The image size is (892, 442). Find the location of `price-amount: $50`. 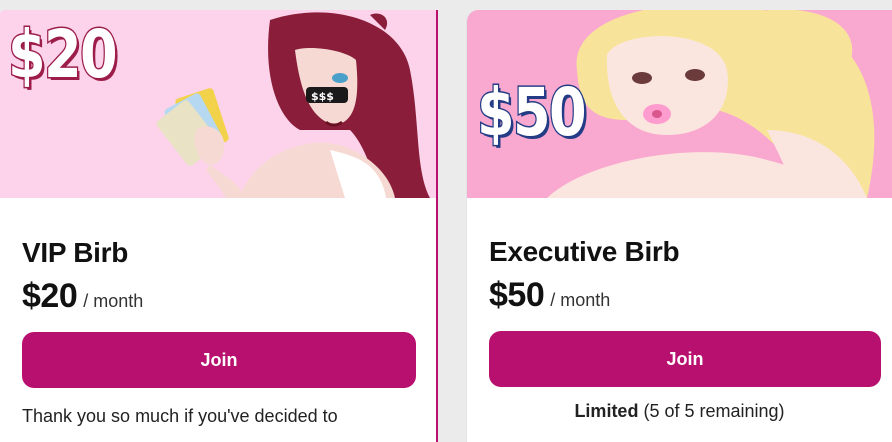

price-amount: $50 is located at coordinates (517, 295).